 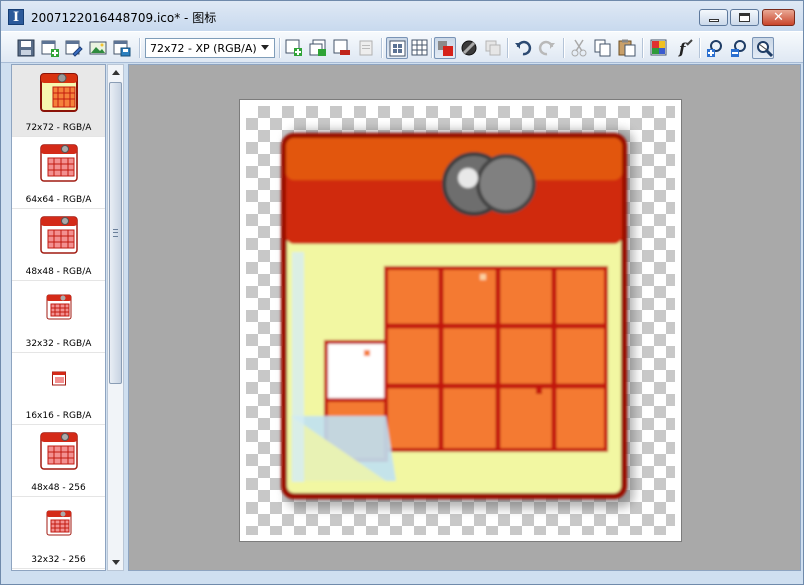 I want to click on format-combo: 72x72 - XP (RGB/A), so click(x=210, y=48).